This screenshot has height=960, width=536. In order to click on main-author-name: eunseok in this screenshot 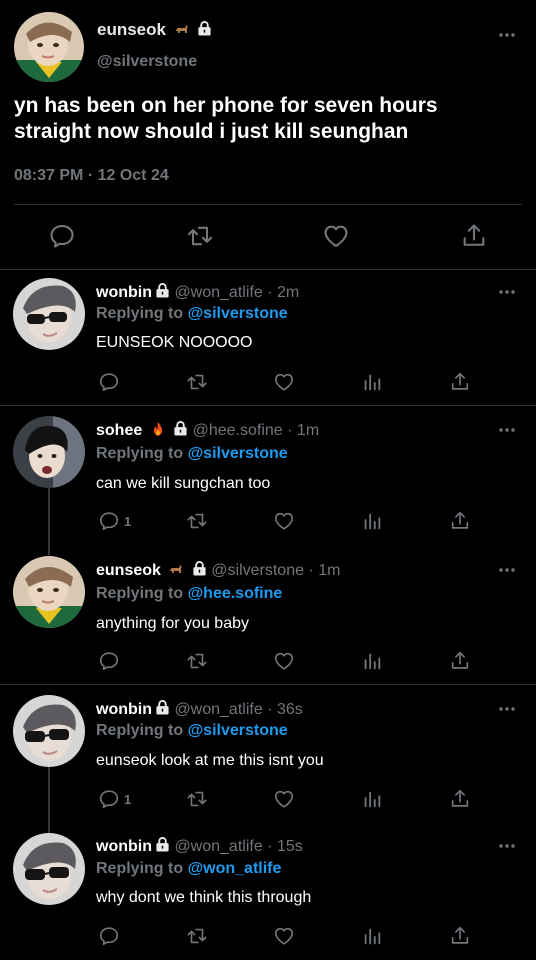, I will do `click(154, 30)`.